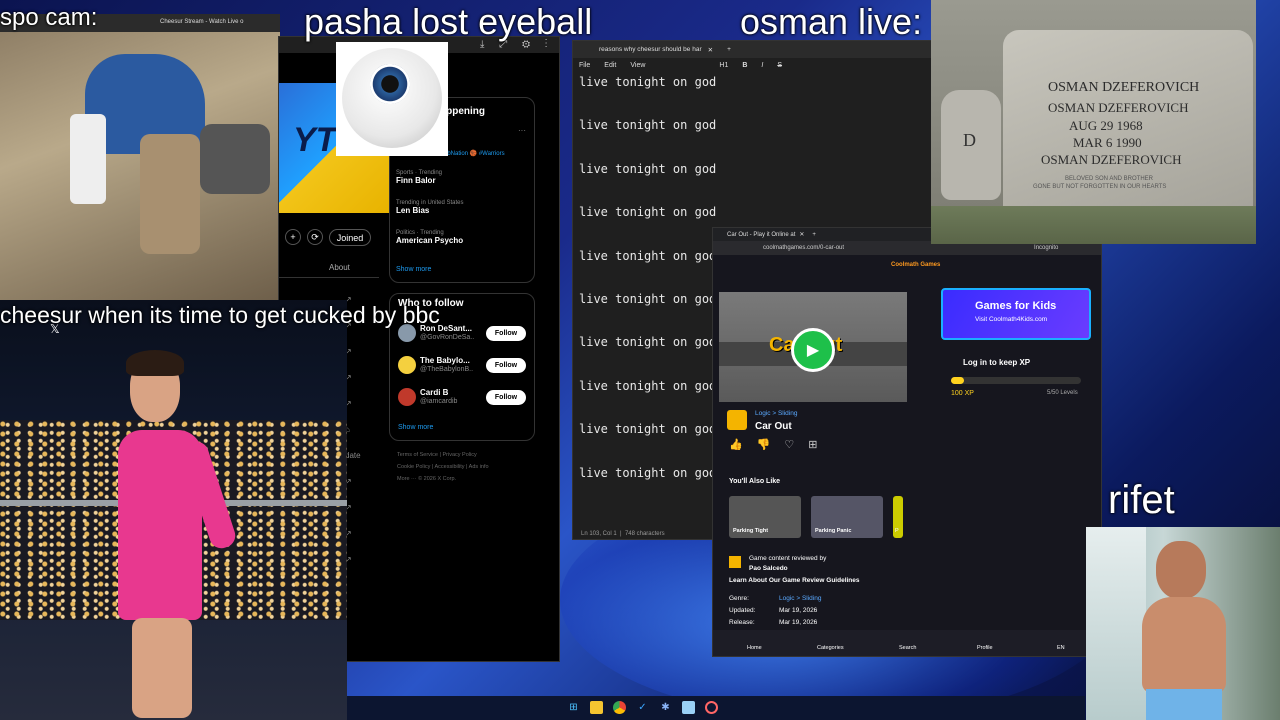  What do you see at coordinates (907, 648) in the screenshot?
I see `nav-search: Search` at bounding box center [907, 648].